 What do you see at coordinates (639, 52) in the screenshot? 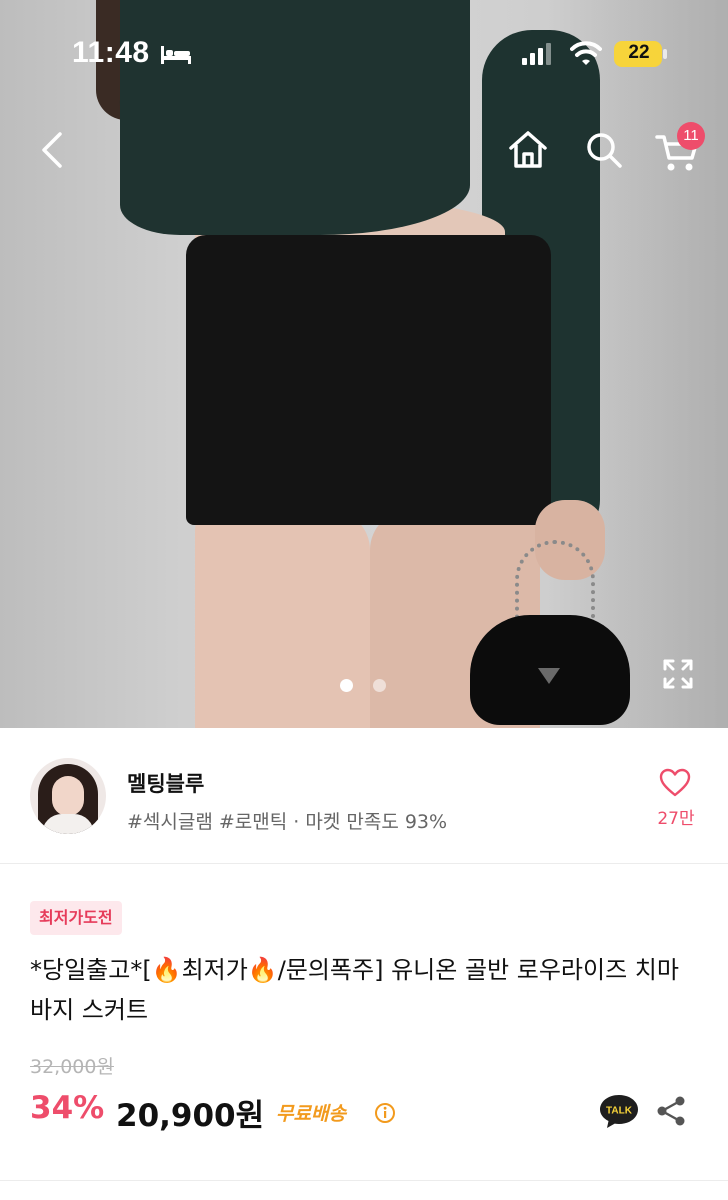
I see `battery-level: 22` at bounding box center [639, 52].